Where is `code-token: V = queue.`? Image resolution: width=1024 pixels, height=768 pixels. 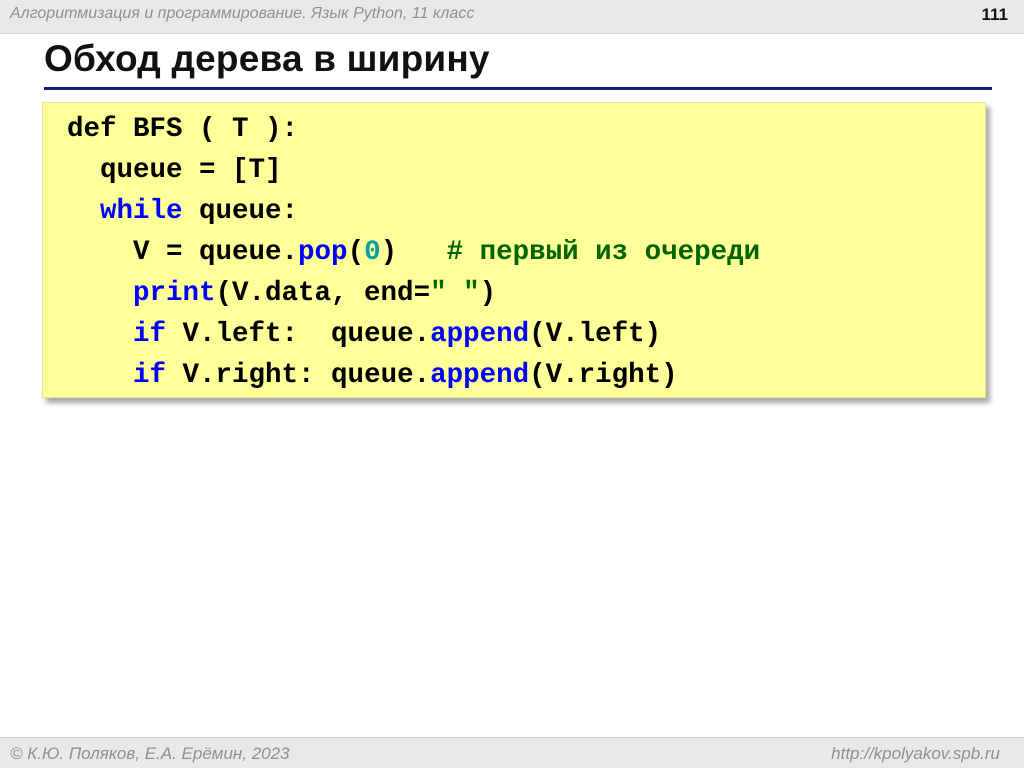 code-token: V = queue. is located at coordinates (183, 252).